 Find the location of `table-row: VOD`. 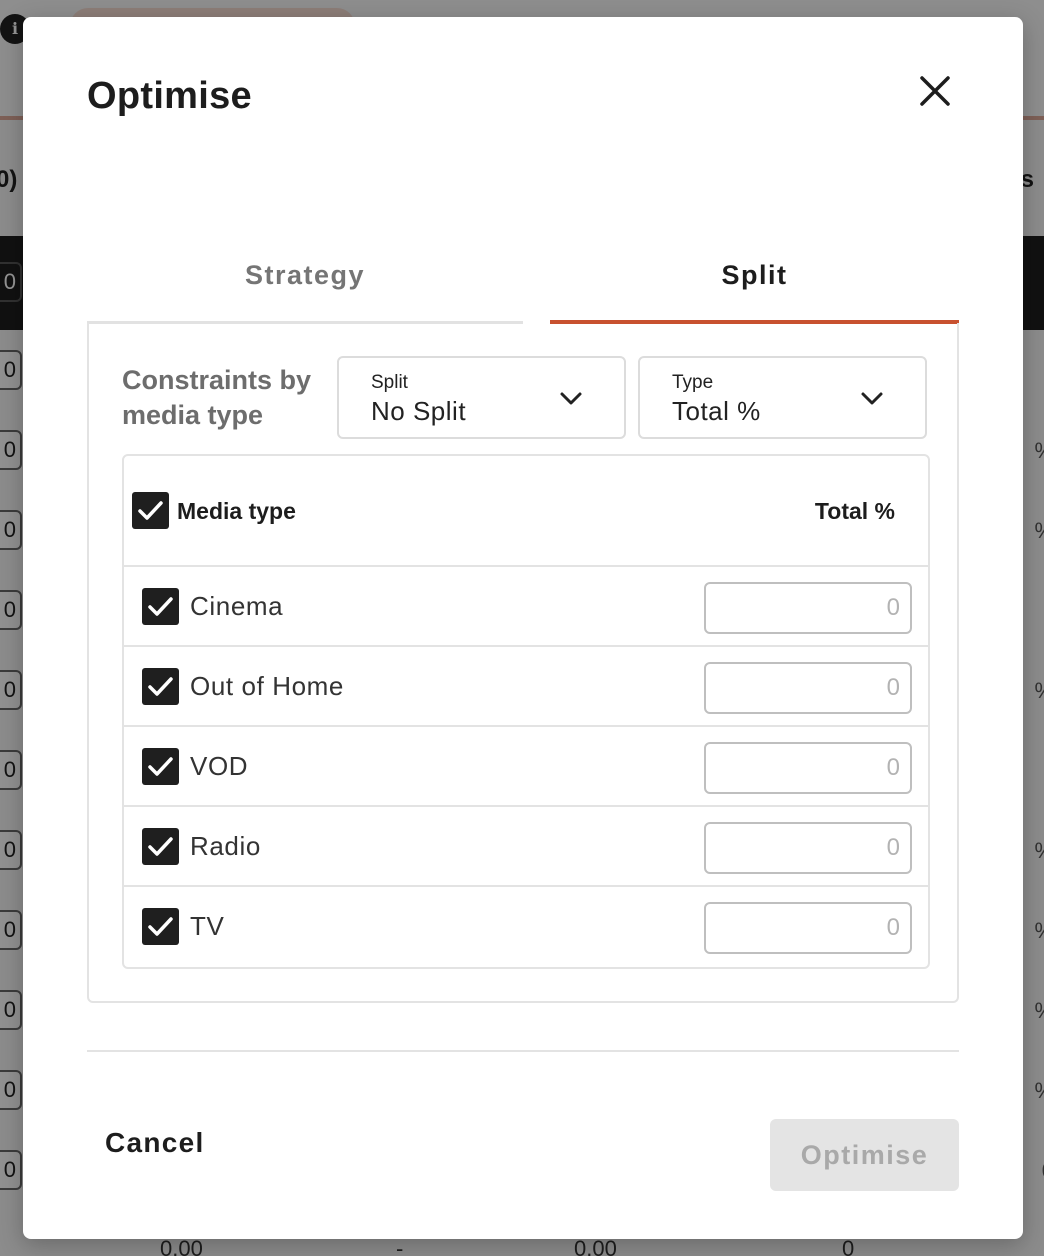

table-row: VOD is located at coordinates (526, 767).